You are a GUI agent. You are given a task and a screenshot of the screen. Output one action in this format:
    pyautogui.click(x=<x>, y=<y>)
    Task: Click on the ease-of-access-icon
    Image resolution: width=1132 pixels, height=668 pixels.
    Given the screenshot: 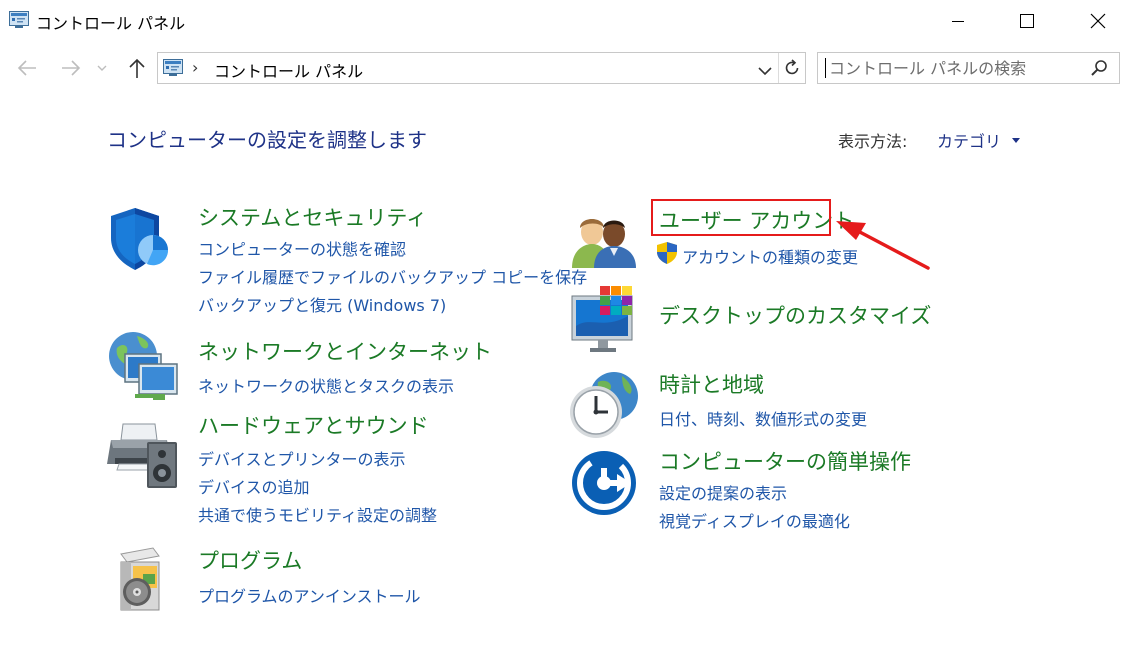 What is the action you would take?
    pyautogui.click(x=605, y=486)
    